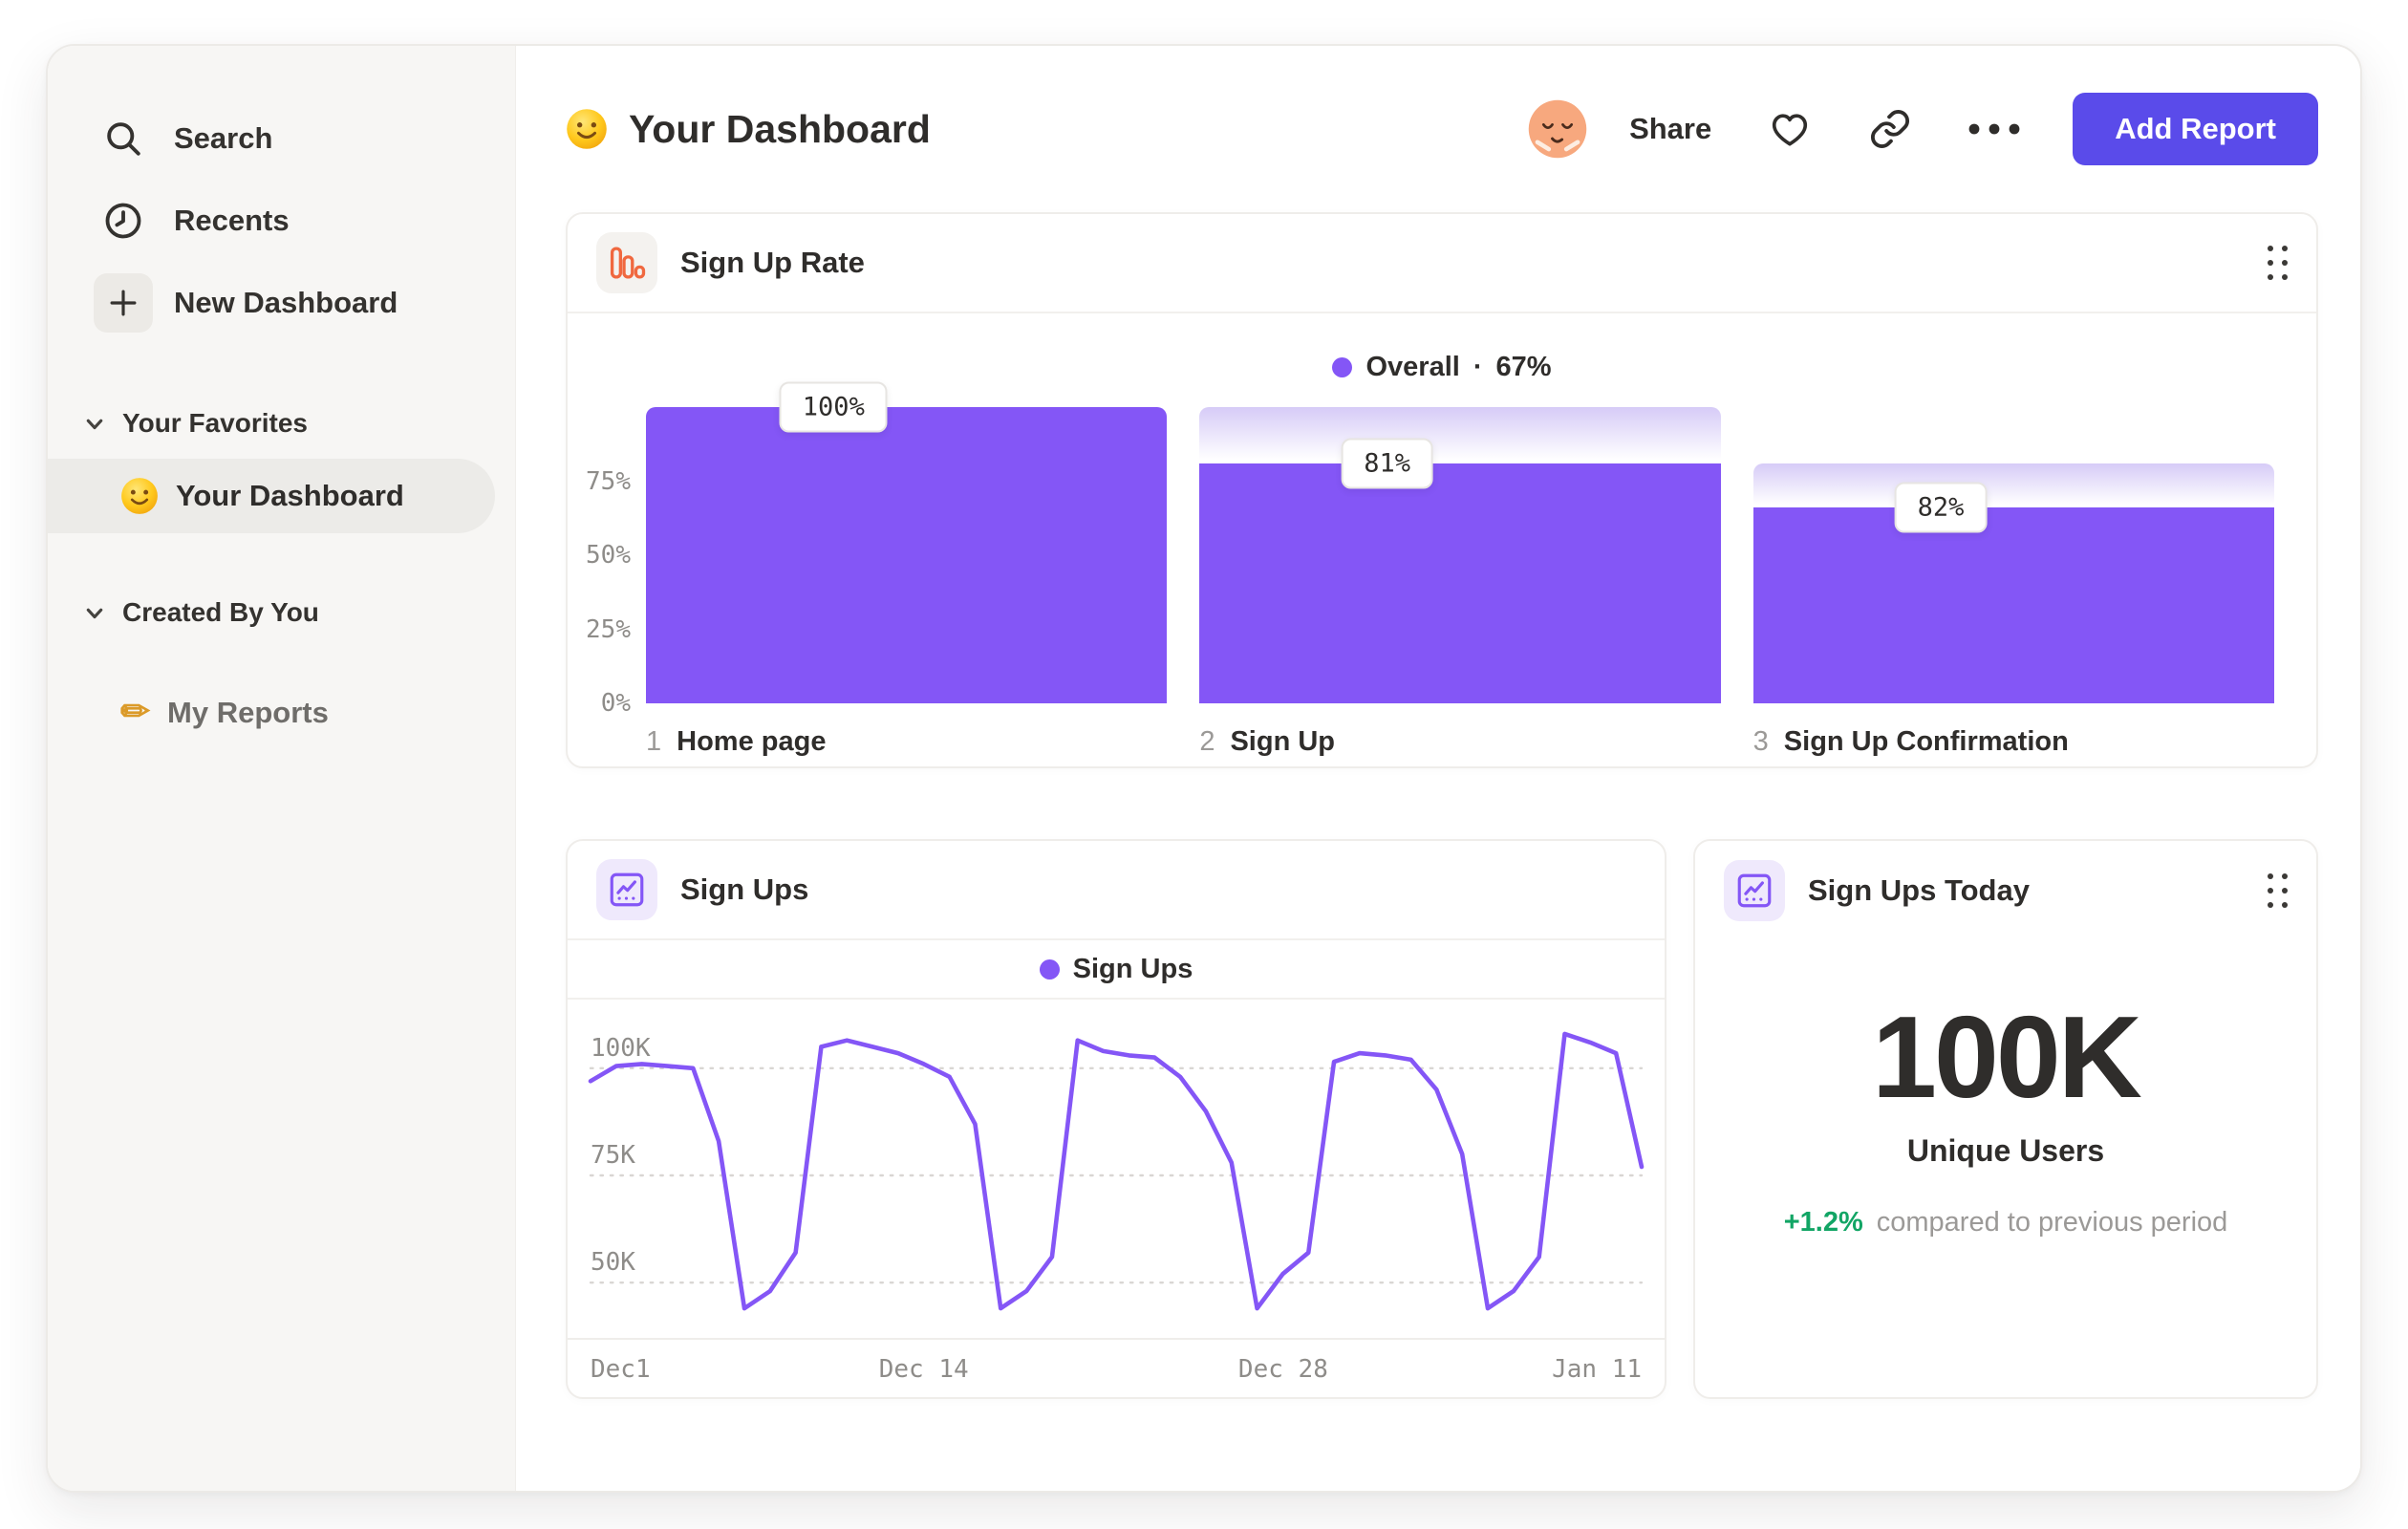 The width and height of the screenshot is (2408, 1529). Describe the element at coordinates (1133, 968) in the screenshot. I see `legend-label: Sign Ups` at that location.